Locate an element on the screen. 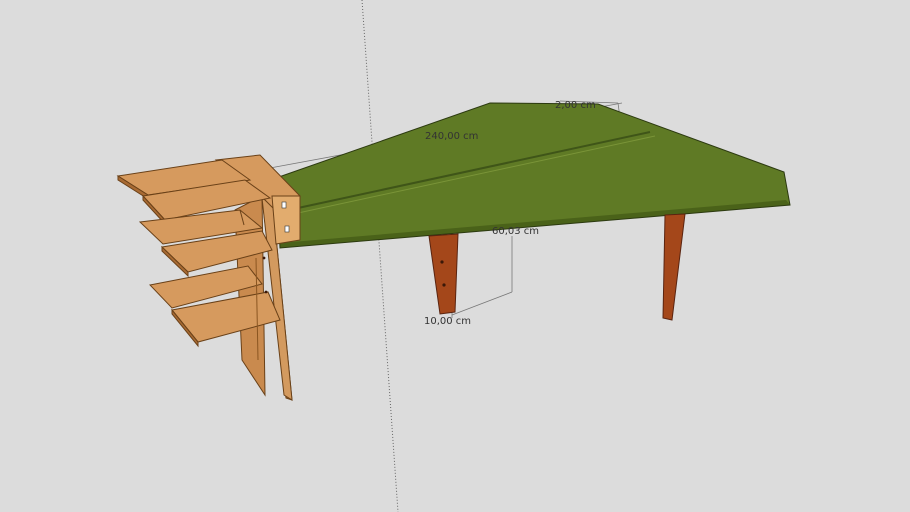  dimension-label-top-length: 240,00 cm is located at coordinates (451, 136).